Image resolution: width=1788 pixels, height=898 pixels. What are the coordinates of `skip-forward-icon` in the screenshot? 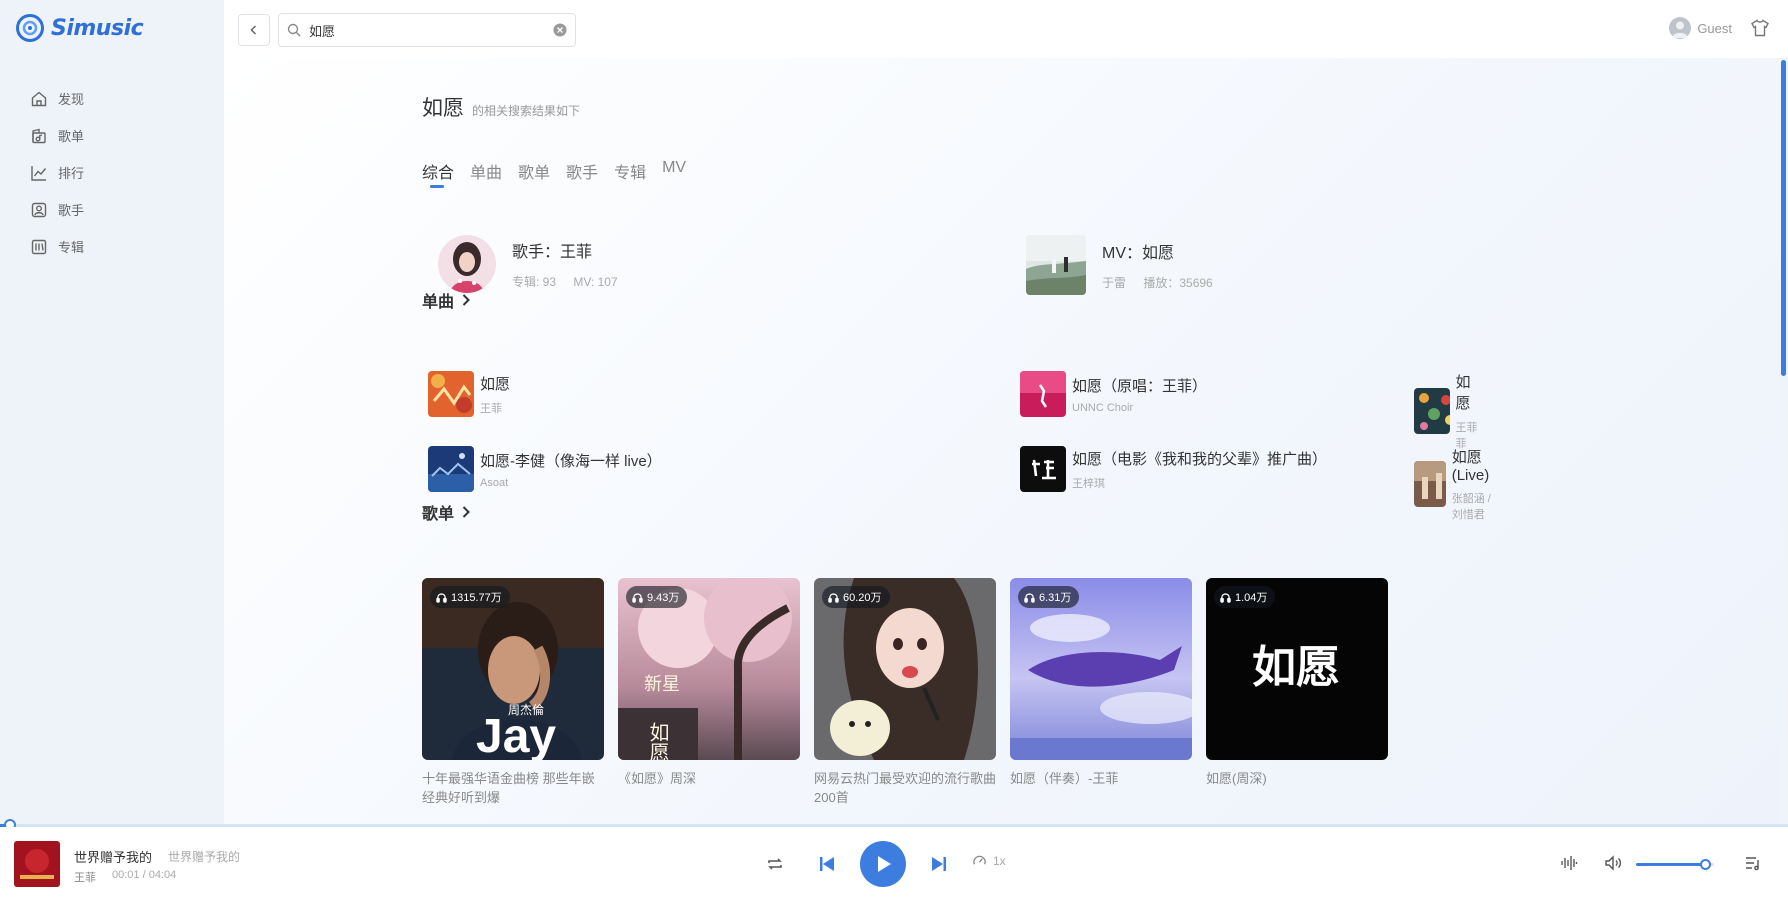 It's located at (939, 864).